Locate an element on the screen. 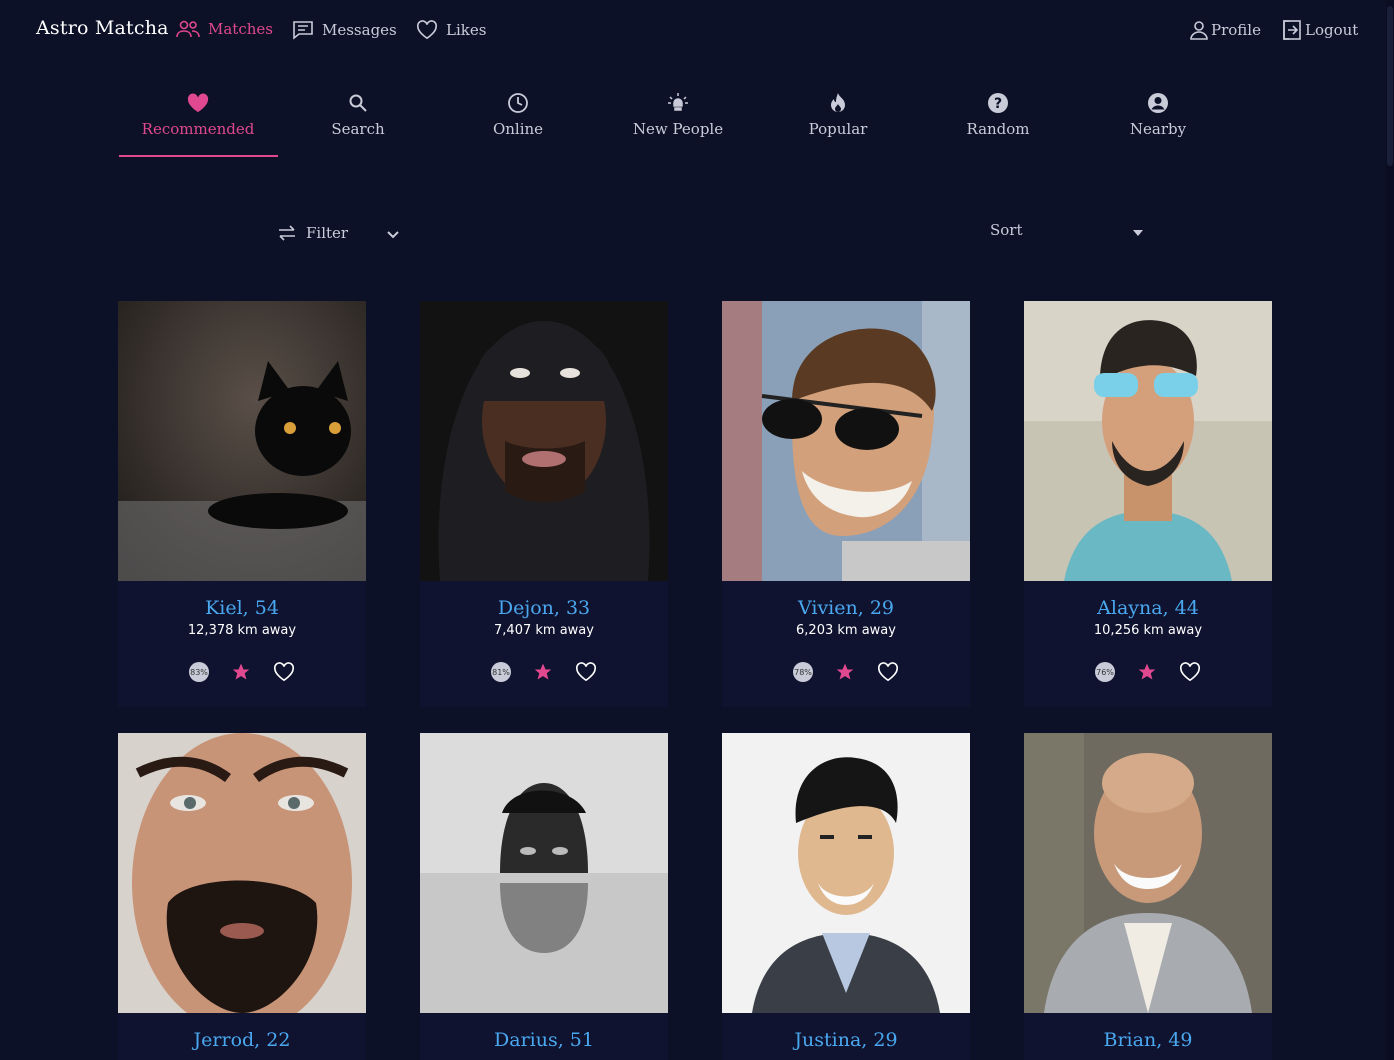 This screenshot has height=1060, width=1394. profile-name: Dejon, 33 is located at coordinates (544, 608).